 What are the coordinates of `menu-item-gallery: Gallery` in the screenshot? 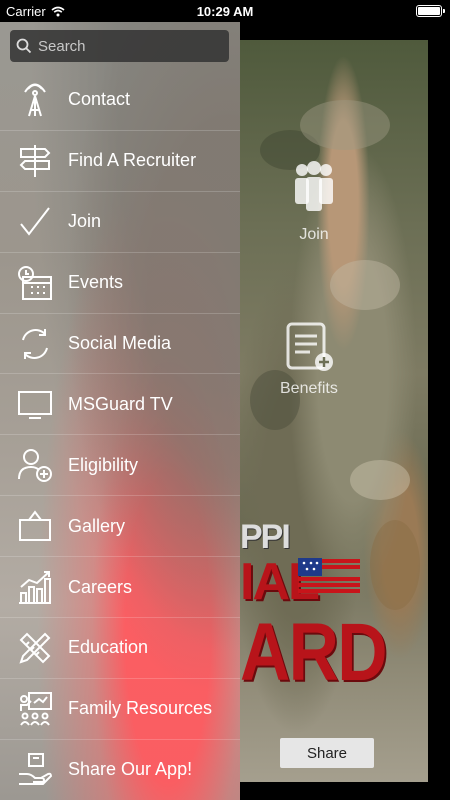 It's located at (120, 527).